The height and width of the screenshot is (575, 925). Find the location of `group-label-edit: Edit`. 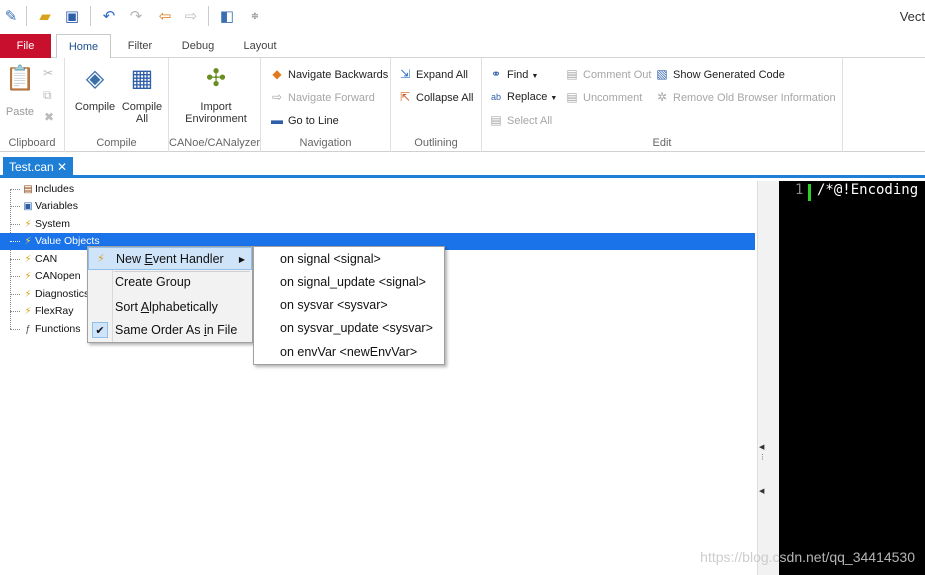

group-label-edit: Edit is located at coordinates (662, 143).